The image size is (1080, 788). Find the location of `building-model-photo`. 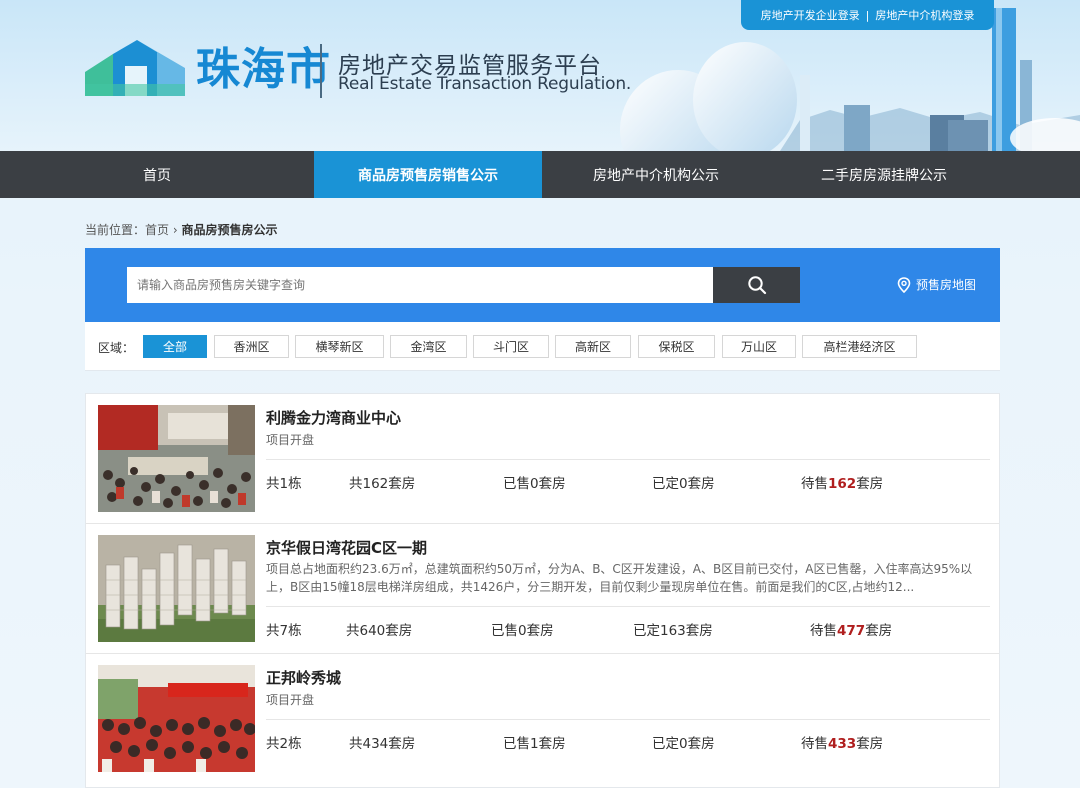

building-model-photo is located at coordinates (176, 588).